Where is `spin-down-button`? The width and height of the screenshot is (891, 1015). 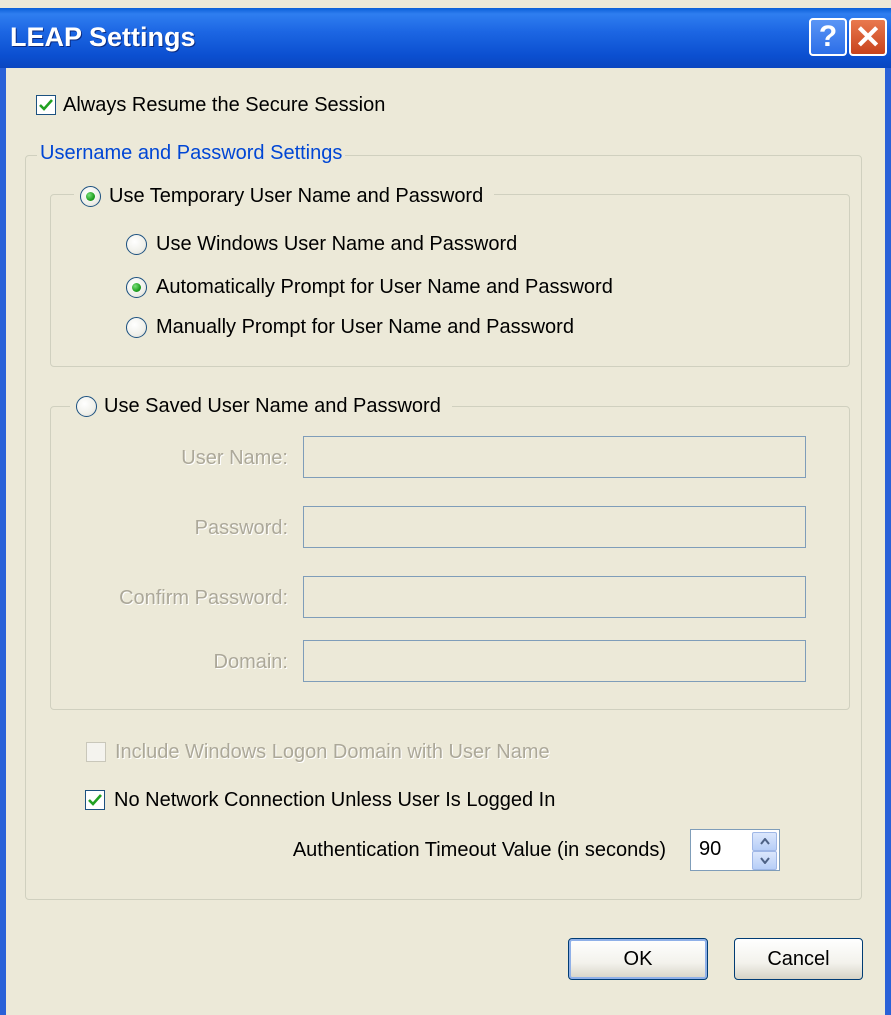
spin-down-button is located at coordinates (764, 860).